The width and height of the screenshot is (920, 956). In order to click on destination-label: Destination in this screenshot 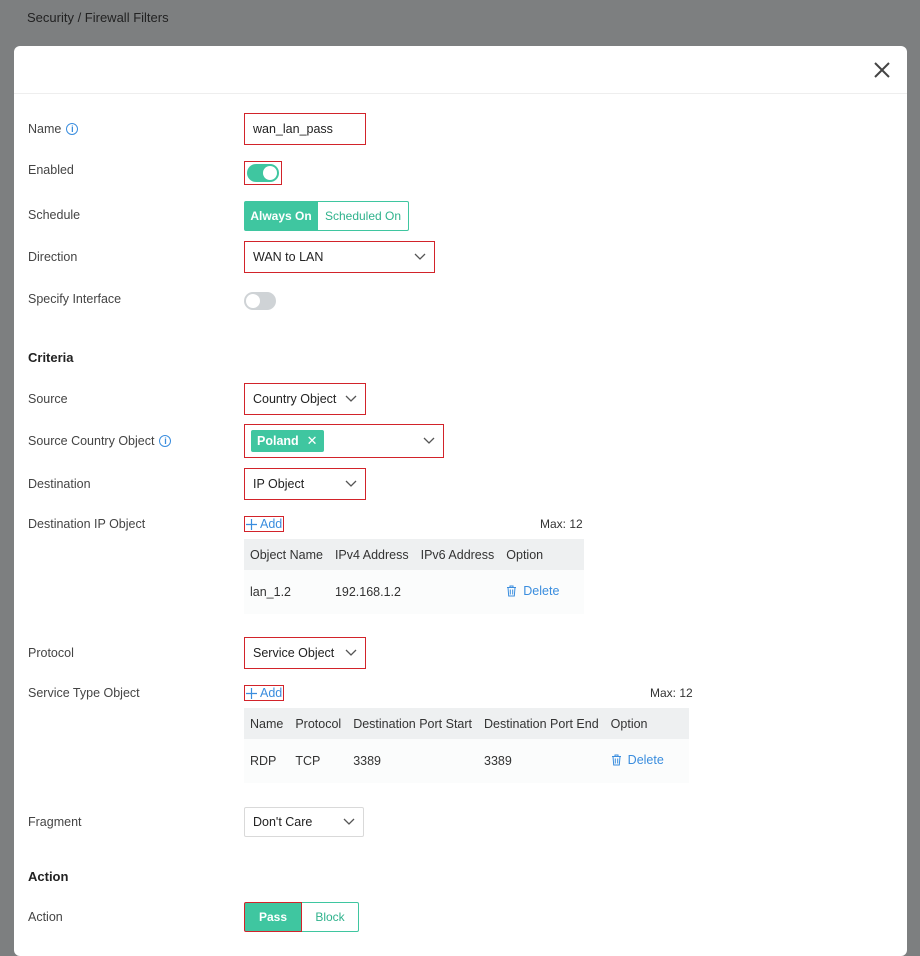, I will do `click(59, 484)`.